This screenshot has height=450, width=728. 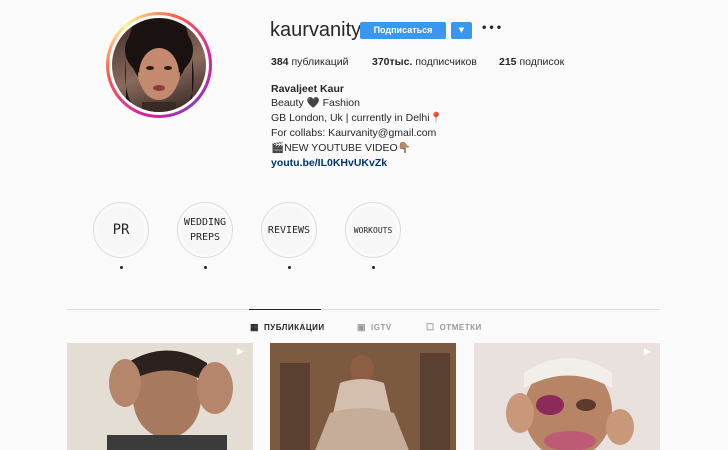 What do you see at coordinates (320, 62) in the screenshot?
I see `stat-posts-label: публикаций` at bounding box center [320, 62].